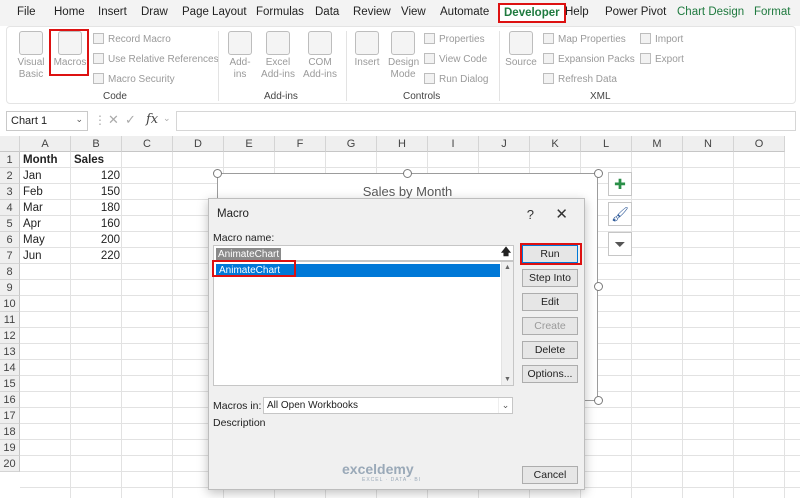  Describe the element at coordinates (620, 214) in the screenshot. I see `chart-styles-button: 🖌` at that location.